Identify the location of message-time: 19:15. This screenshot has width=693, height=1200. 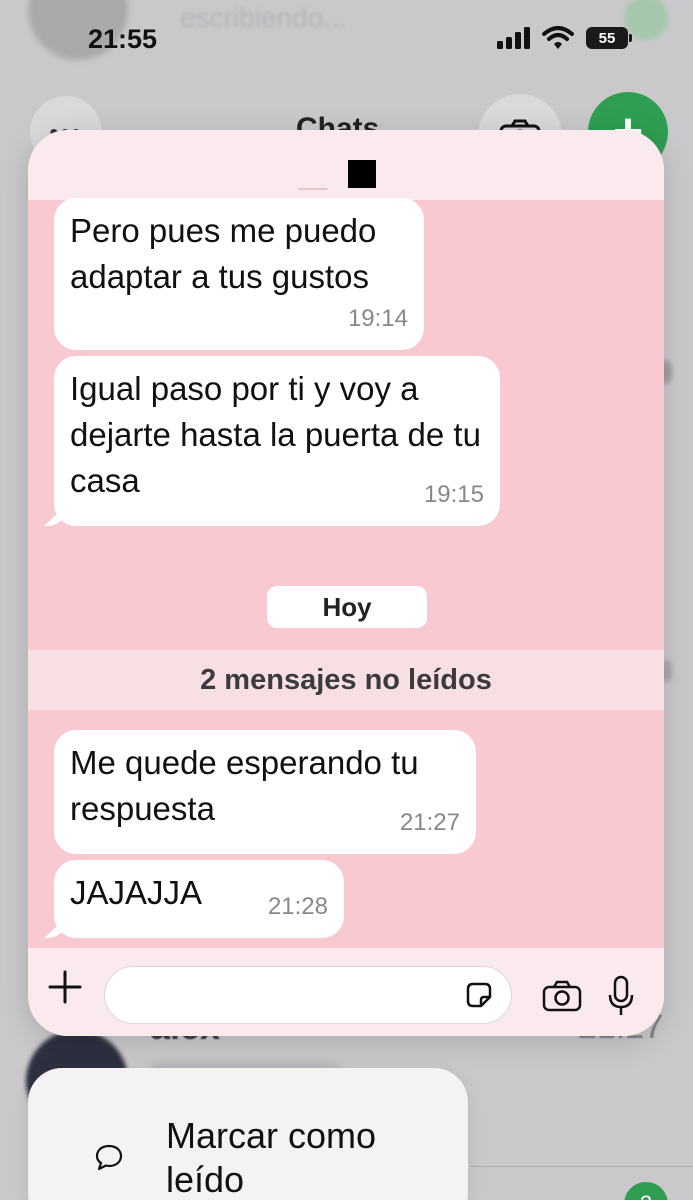
(453, 494).